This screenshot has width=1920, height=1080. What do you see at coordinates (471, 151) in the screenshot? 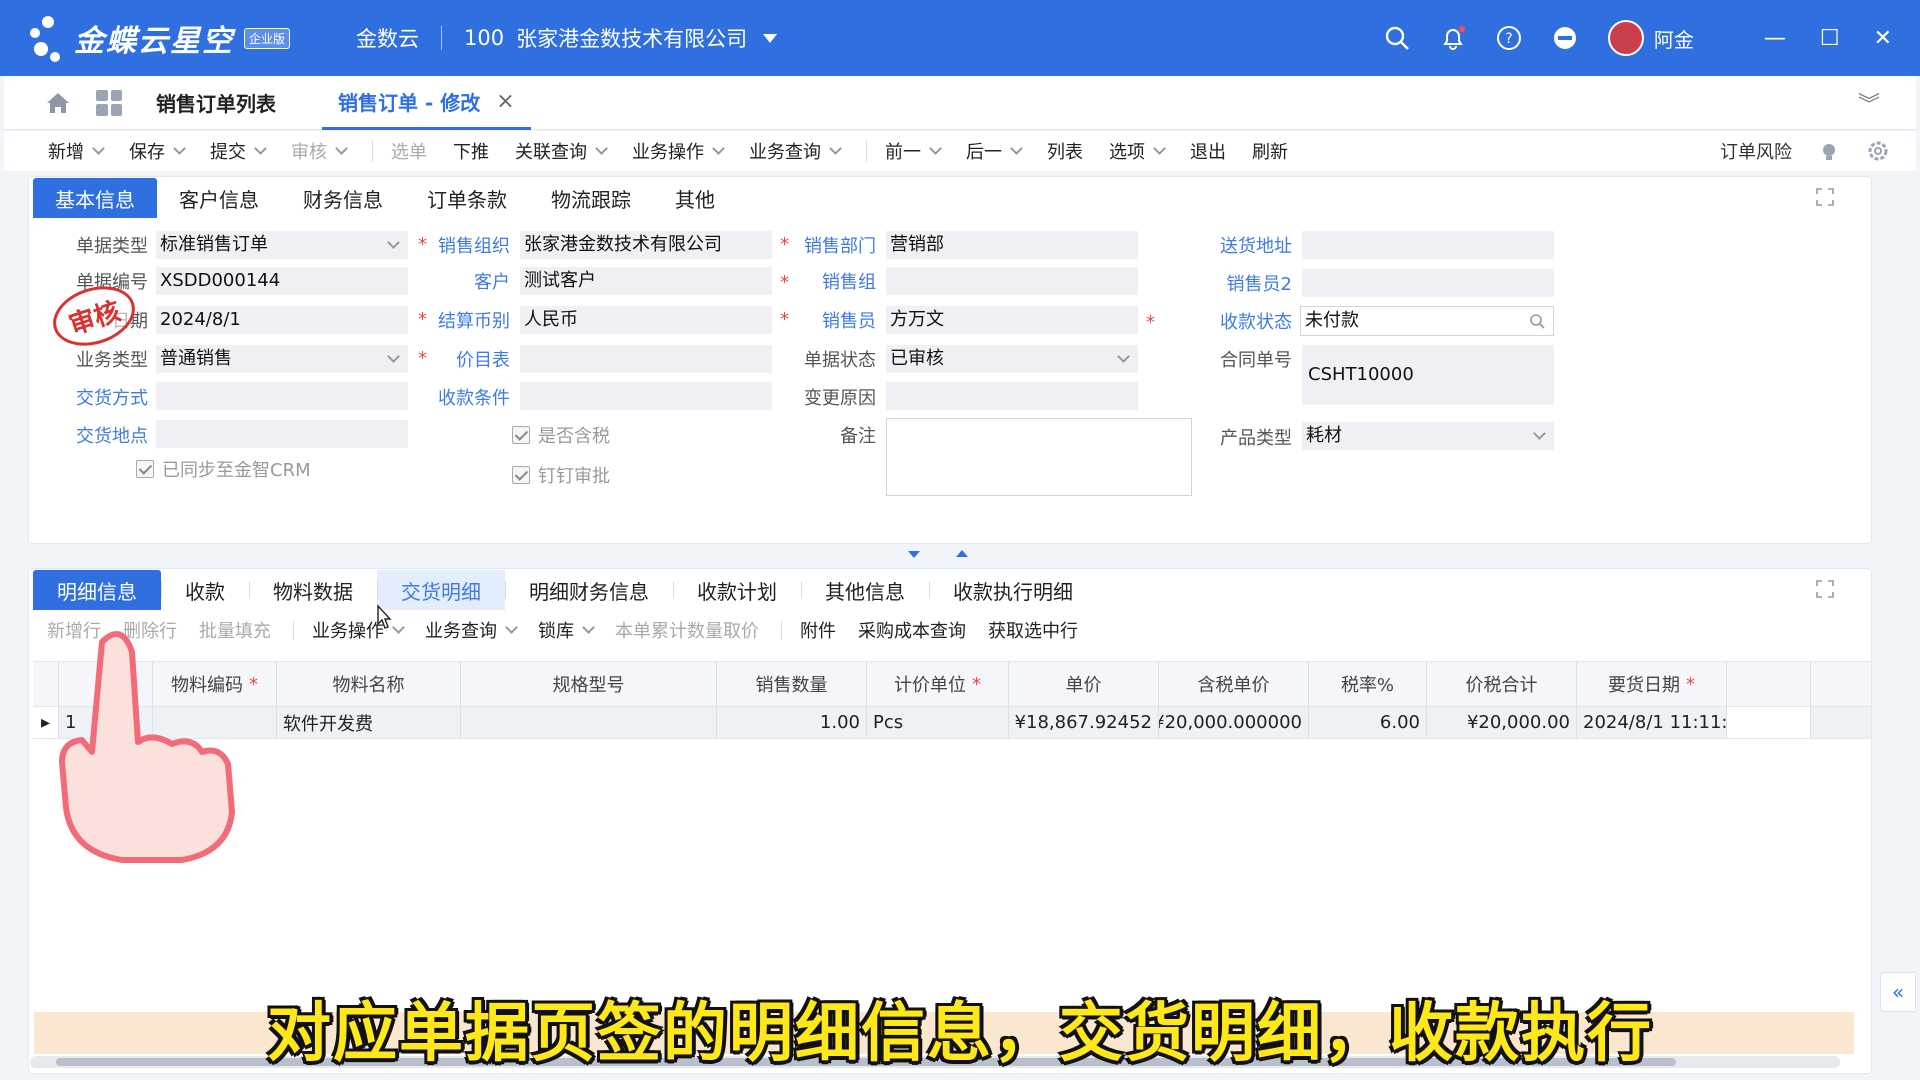
I see `push-down-button: 下推` at bounding box center [471, 151].